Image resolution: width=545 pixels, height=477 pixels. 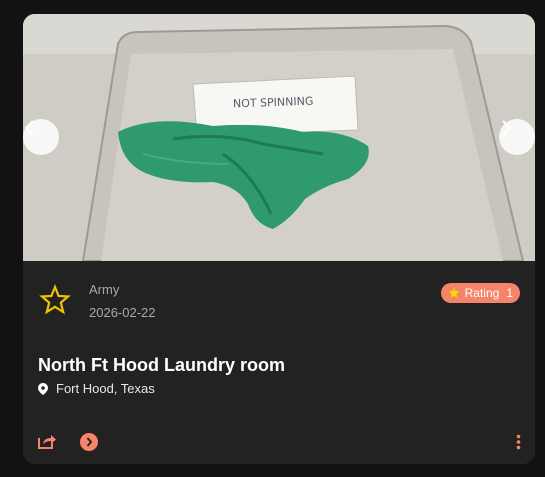 I want to click on star-icon, so click(x=454, y=292).